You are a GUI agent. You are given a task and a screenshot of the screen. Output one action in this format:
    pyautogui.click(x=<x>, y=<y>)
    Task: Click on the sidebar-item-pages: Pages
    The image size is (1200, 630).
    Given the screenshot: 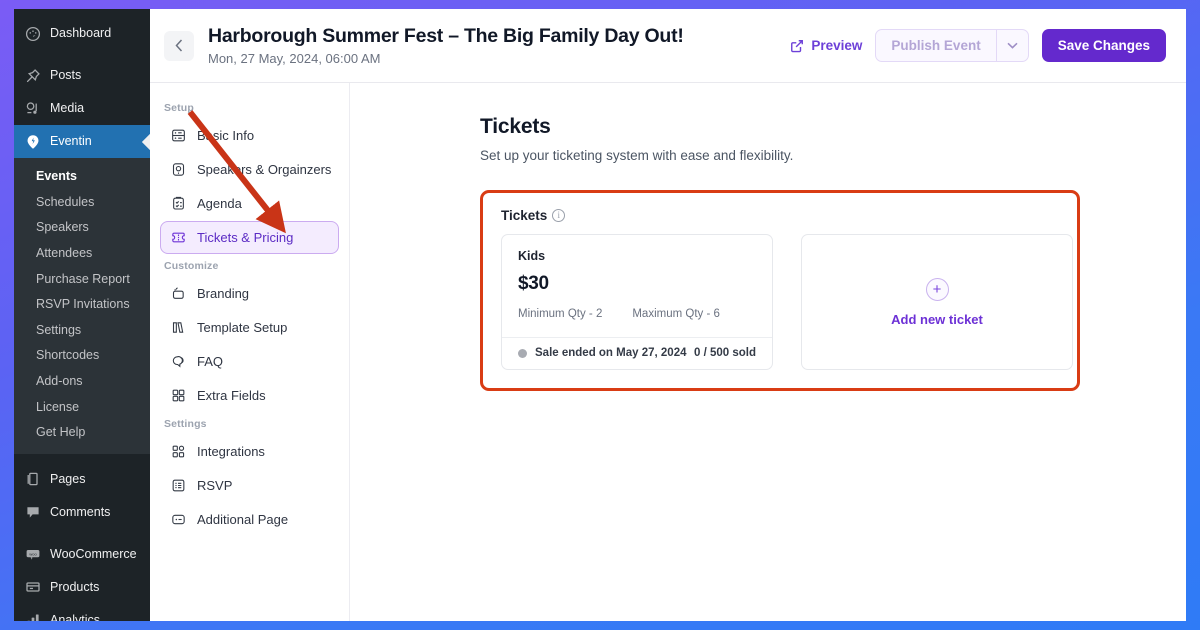 What is the action you would take?
    pyautogui.click(x=82, y=479)
    